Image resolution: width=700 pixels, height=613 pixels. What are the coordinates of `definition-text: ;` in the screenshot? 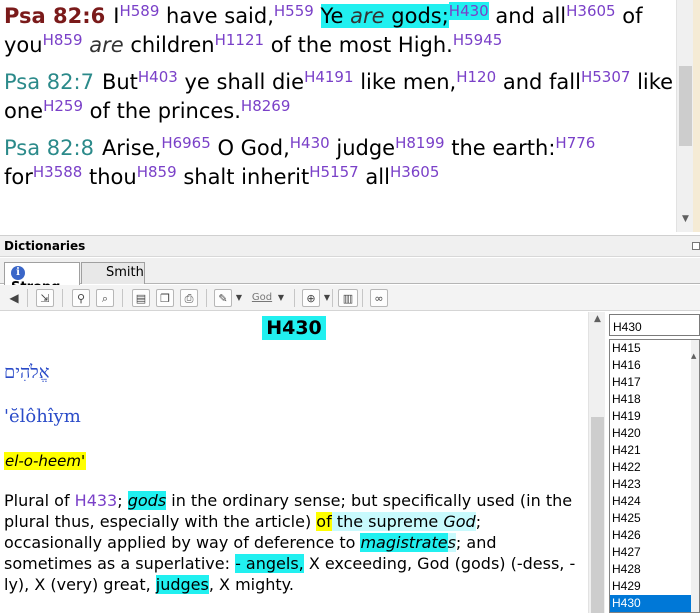 It's located at (122, 500).